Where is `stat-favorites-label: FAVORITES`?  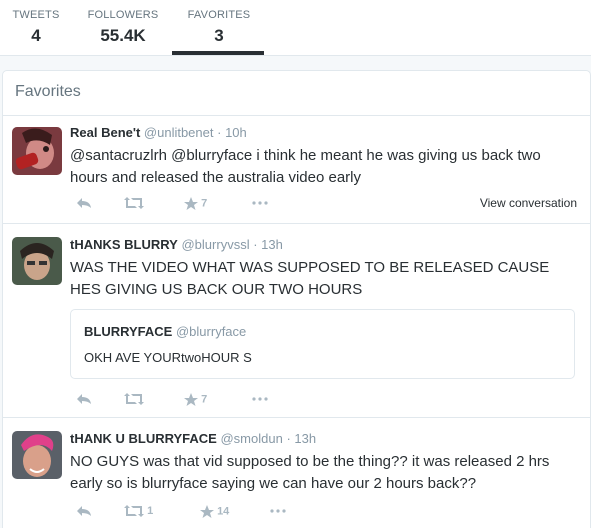
stat-favorites-label: FAVORITES is located at coordinates (219, 15).